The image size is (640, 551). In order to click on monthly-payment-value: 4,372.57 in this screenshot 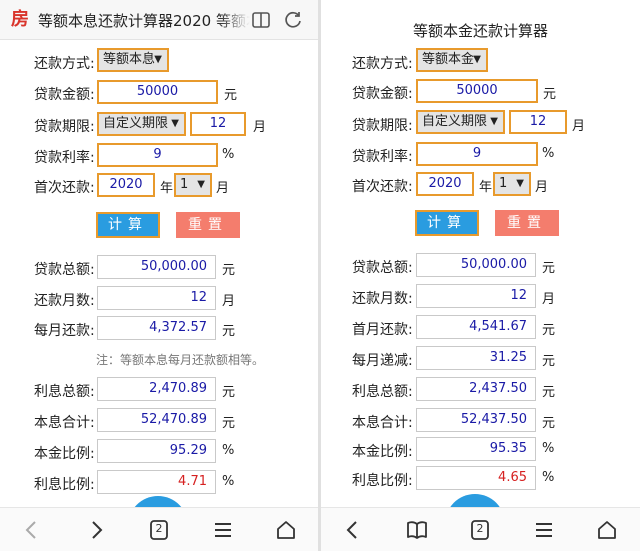, I will do `click(156, 328)`.